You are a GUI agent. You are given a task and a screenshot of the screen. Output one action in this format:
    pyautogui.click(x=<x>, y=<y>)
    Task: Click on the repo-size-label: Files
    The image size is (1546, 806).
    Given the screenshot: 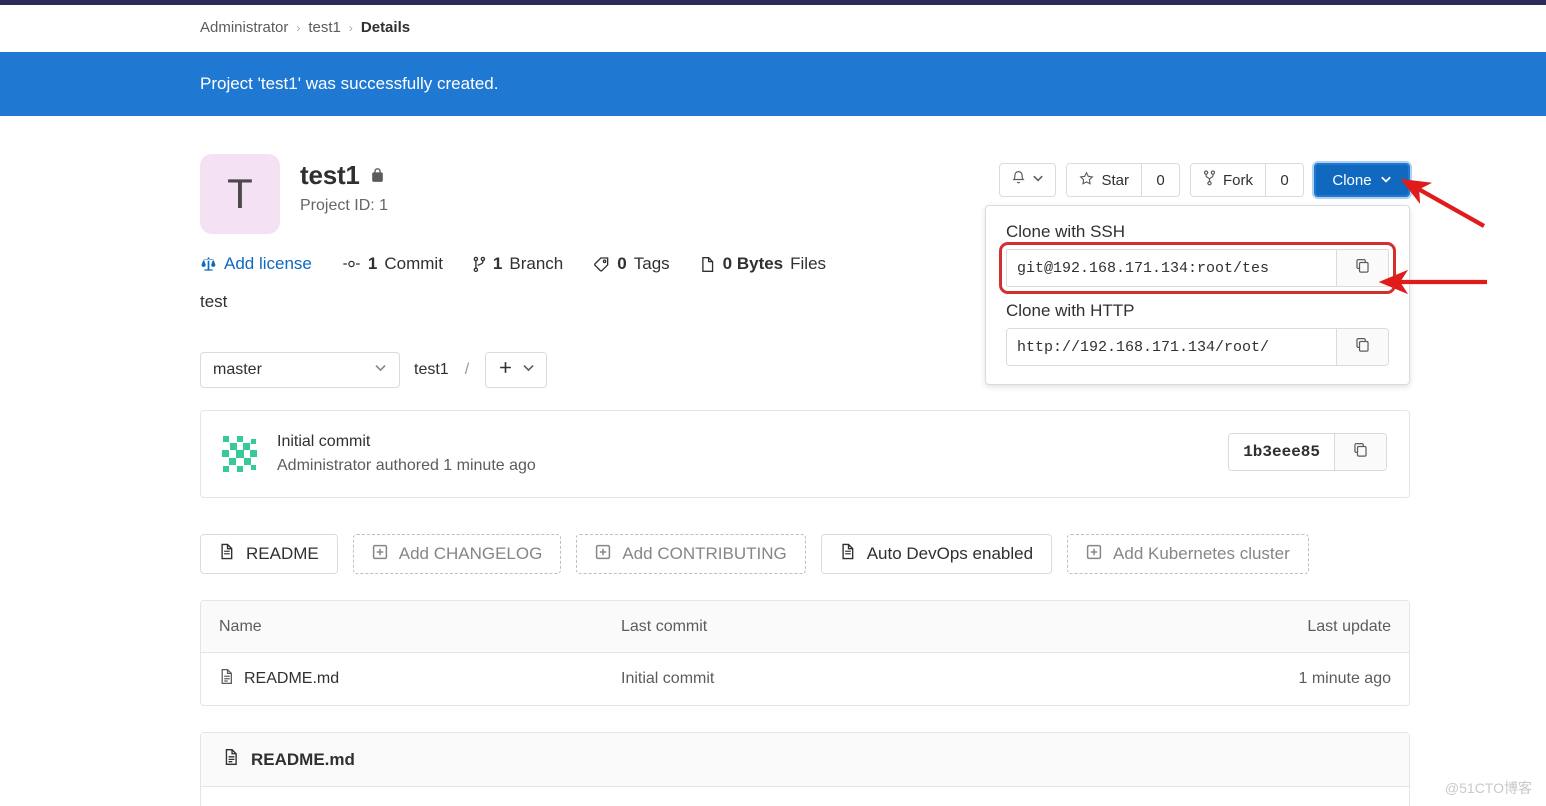 What is the action you would take?
    pyautogui.click(x=808, y=263)
    